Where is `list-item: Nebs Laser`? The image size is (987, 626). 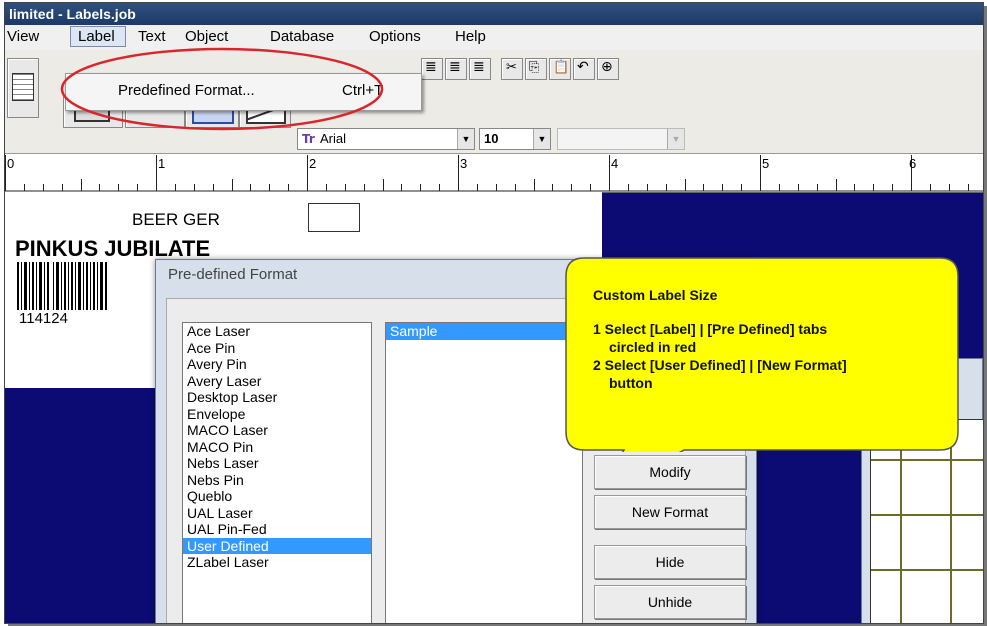
list-item: Nebs Laser is located at coordinates (277, 463).